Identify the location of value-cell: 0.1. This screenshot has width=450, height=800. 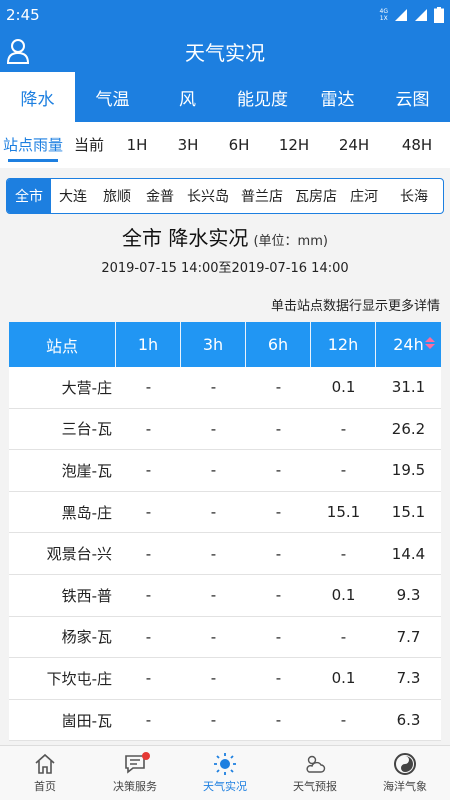
(343, 387).